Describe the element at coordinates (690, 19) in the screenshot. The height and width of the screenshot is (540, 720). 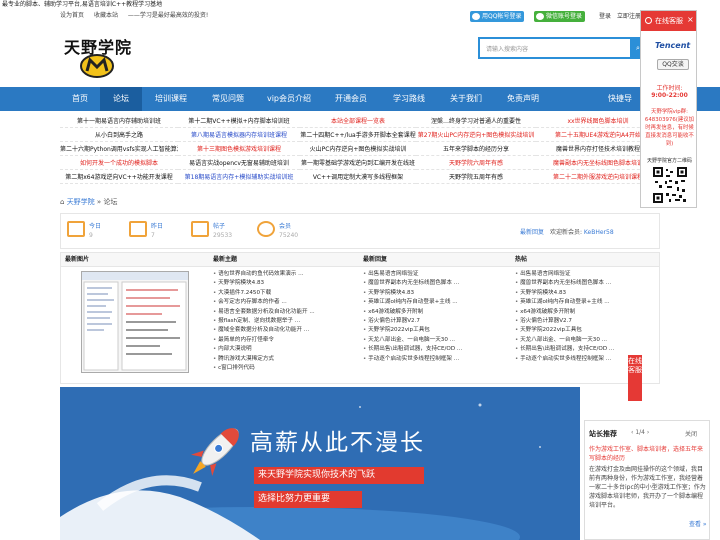
I see `close-icon: ×` at that location.